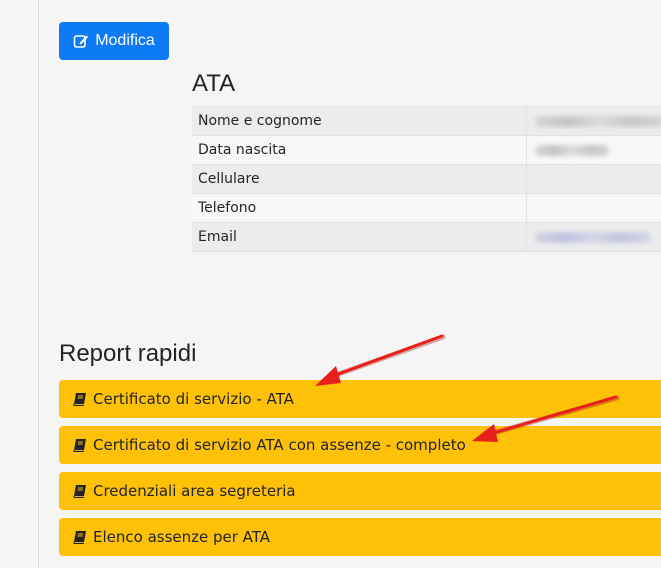 Image resolution: width=661 pixels, height=568 pixels. What do you see at coordinates (125, 40) in the screenshot?
I see `edit-button-label: Modifica` at bounding box center [125, 40].